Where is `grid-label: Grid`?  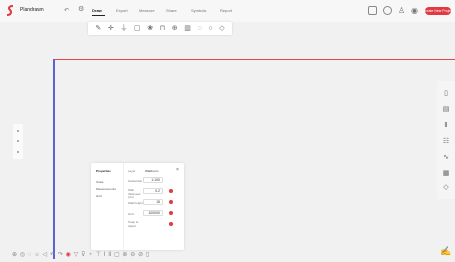
grid-label: Grid is located at coordinates (131, 214).